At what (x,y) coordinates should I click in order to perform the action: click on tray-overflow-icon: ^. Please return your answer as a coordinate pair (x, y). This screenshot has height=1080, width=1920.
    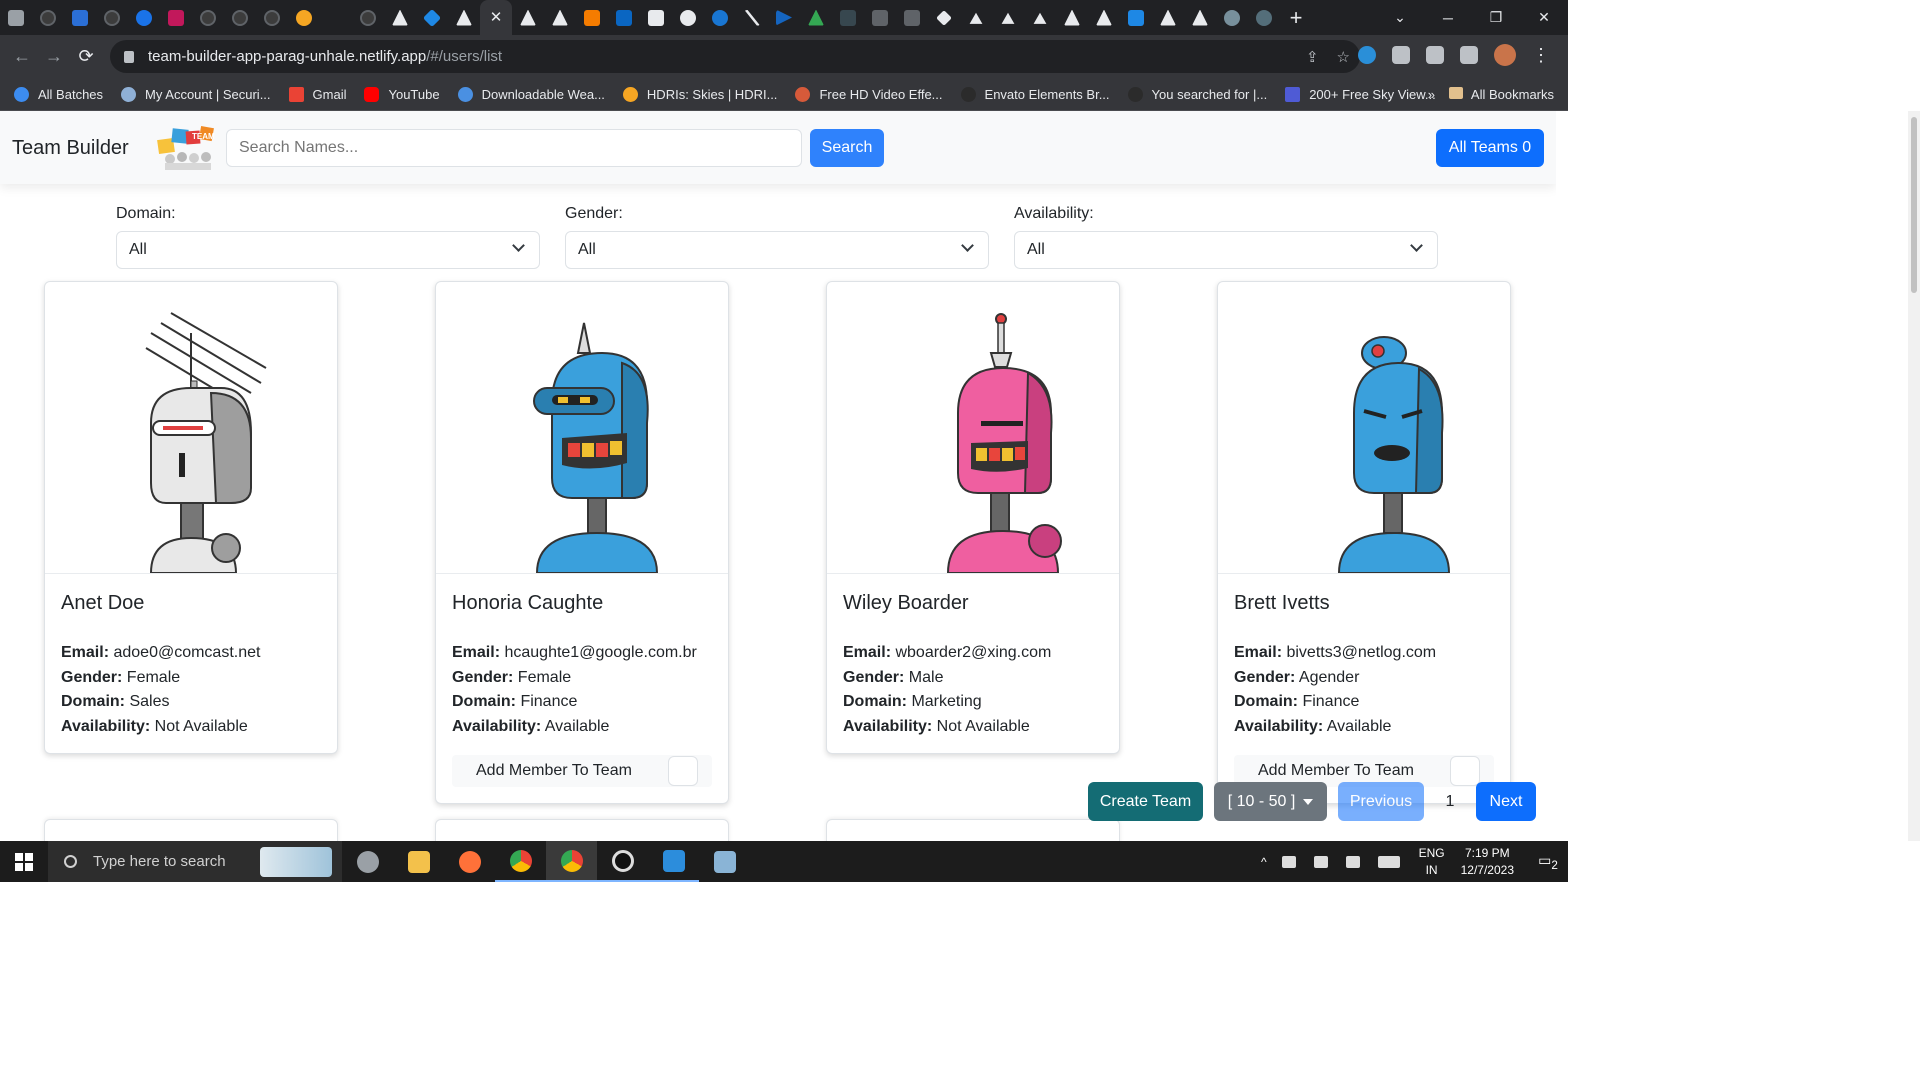
    Looking at the image, I should click on (1264, 862).